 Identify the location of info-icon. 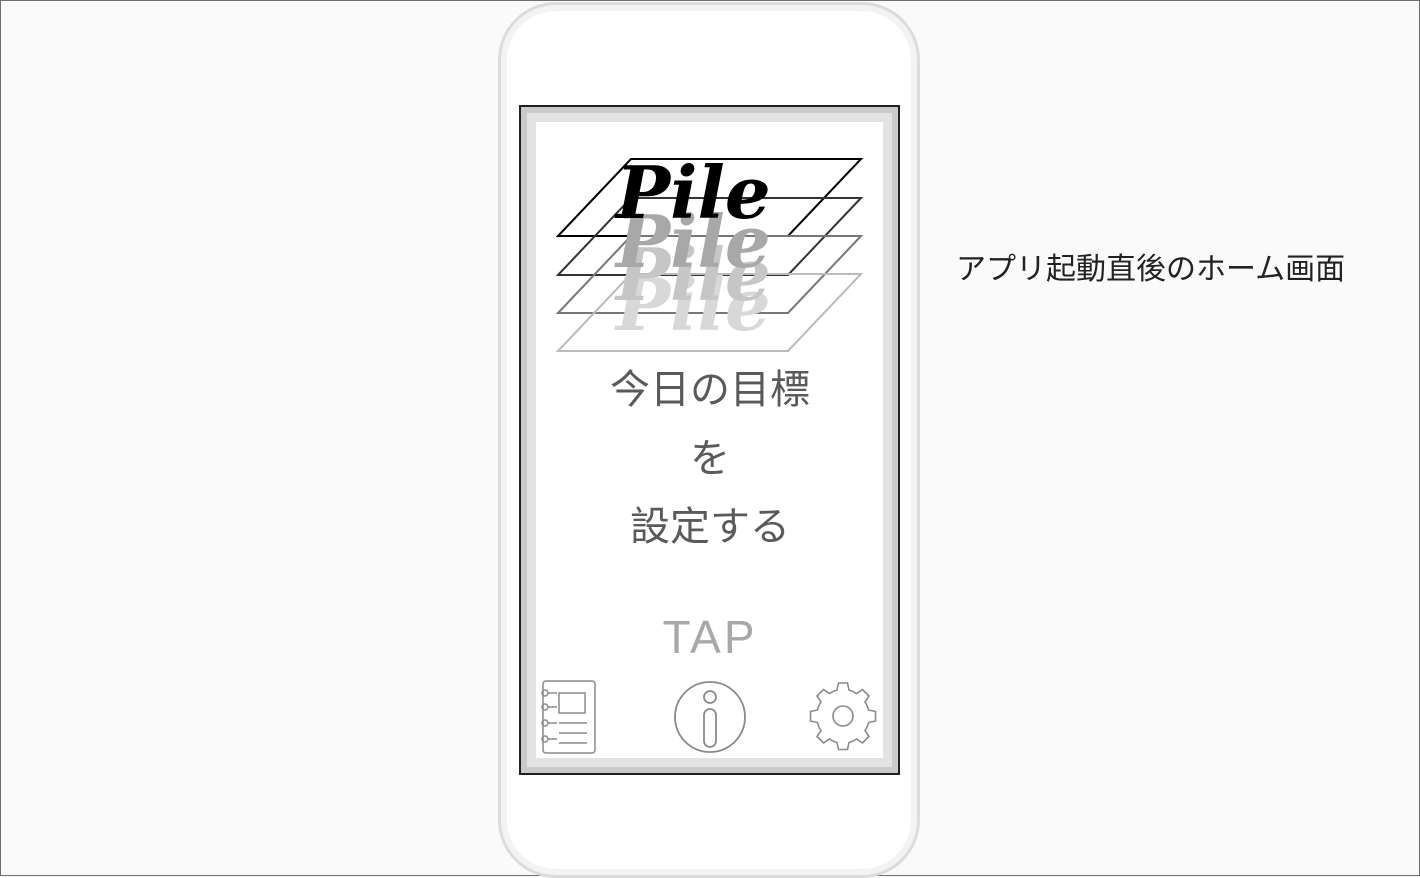
(710, 717).